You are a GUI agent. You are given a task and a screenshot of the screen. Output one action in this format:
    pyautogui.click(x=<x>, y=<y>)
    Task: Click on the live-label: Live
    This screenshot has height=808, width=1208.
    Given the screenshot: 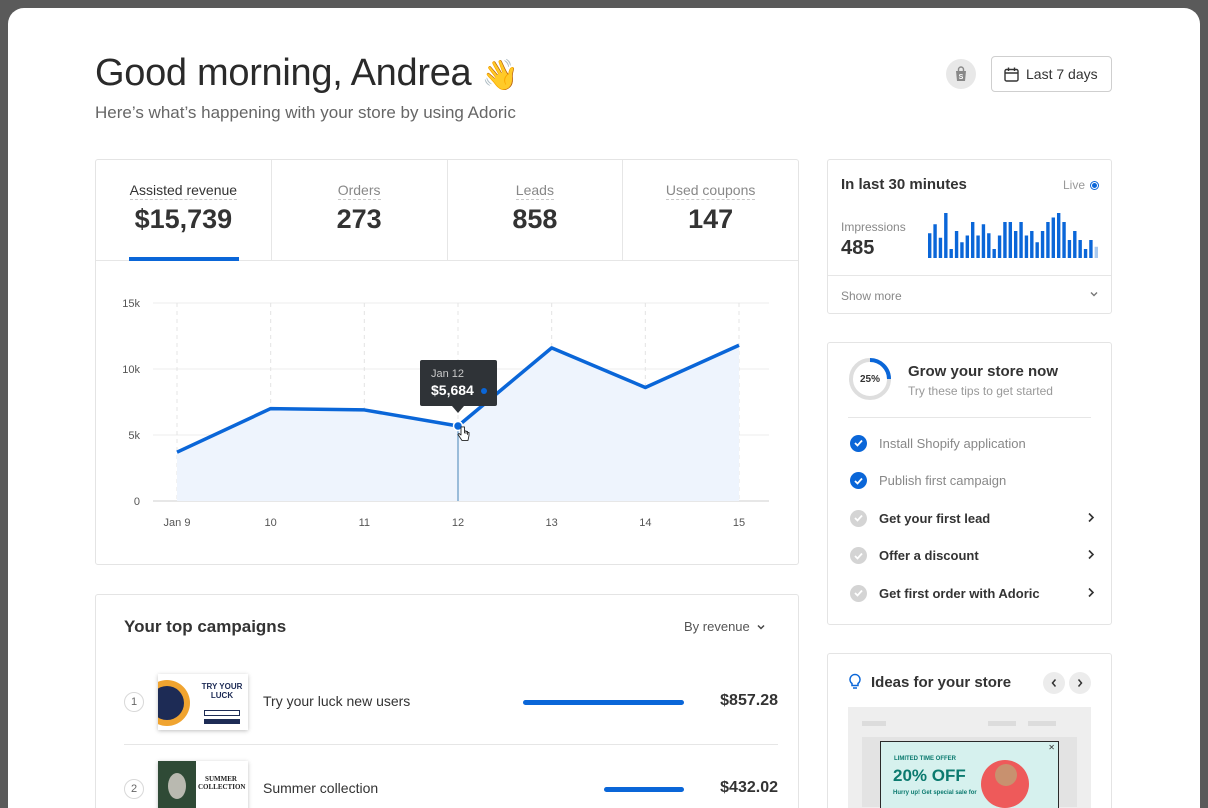 What is the action you would take?
    pyautogui.click(x=1073, y=185)
    